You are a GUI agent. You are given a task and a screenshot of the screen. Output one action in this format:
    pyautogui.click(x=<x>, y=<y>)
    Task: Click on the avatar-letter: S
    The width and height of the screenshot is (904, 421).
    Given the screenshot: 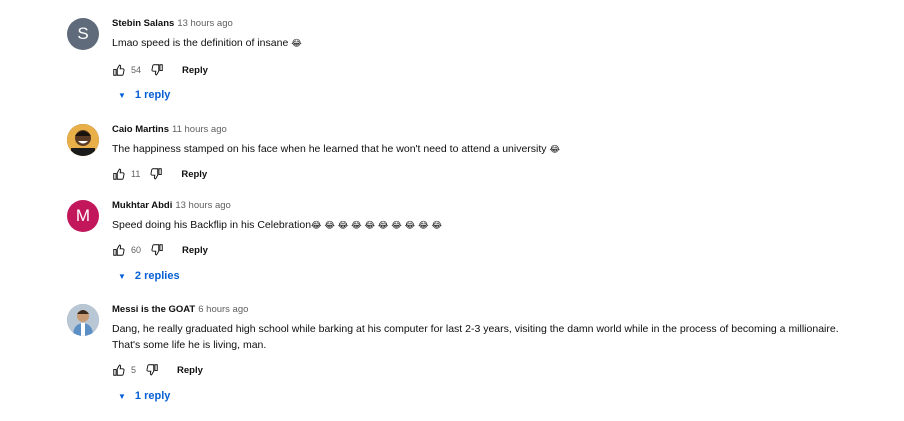 What is the action you would take?
    pyautogui.click(x=83, y=33)
    